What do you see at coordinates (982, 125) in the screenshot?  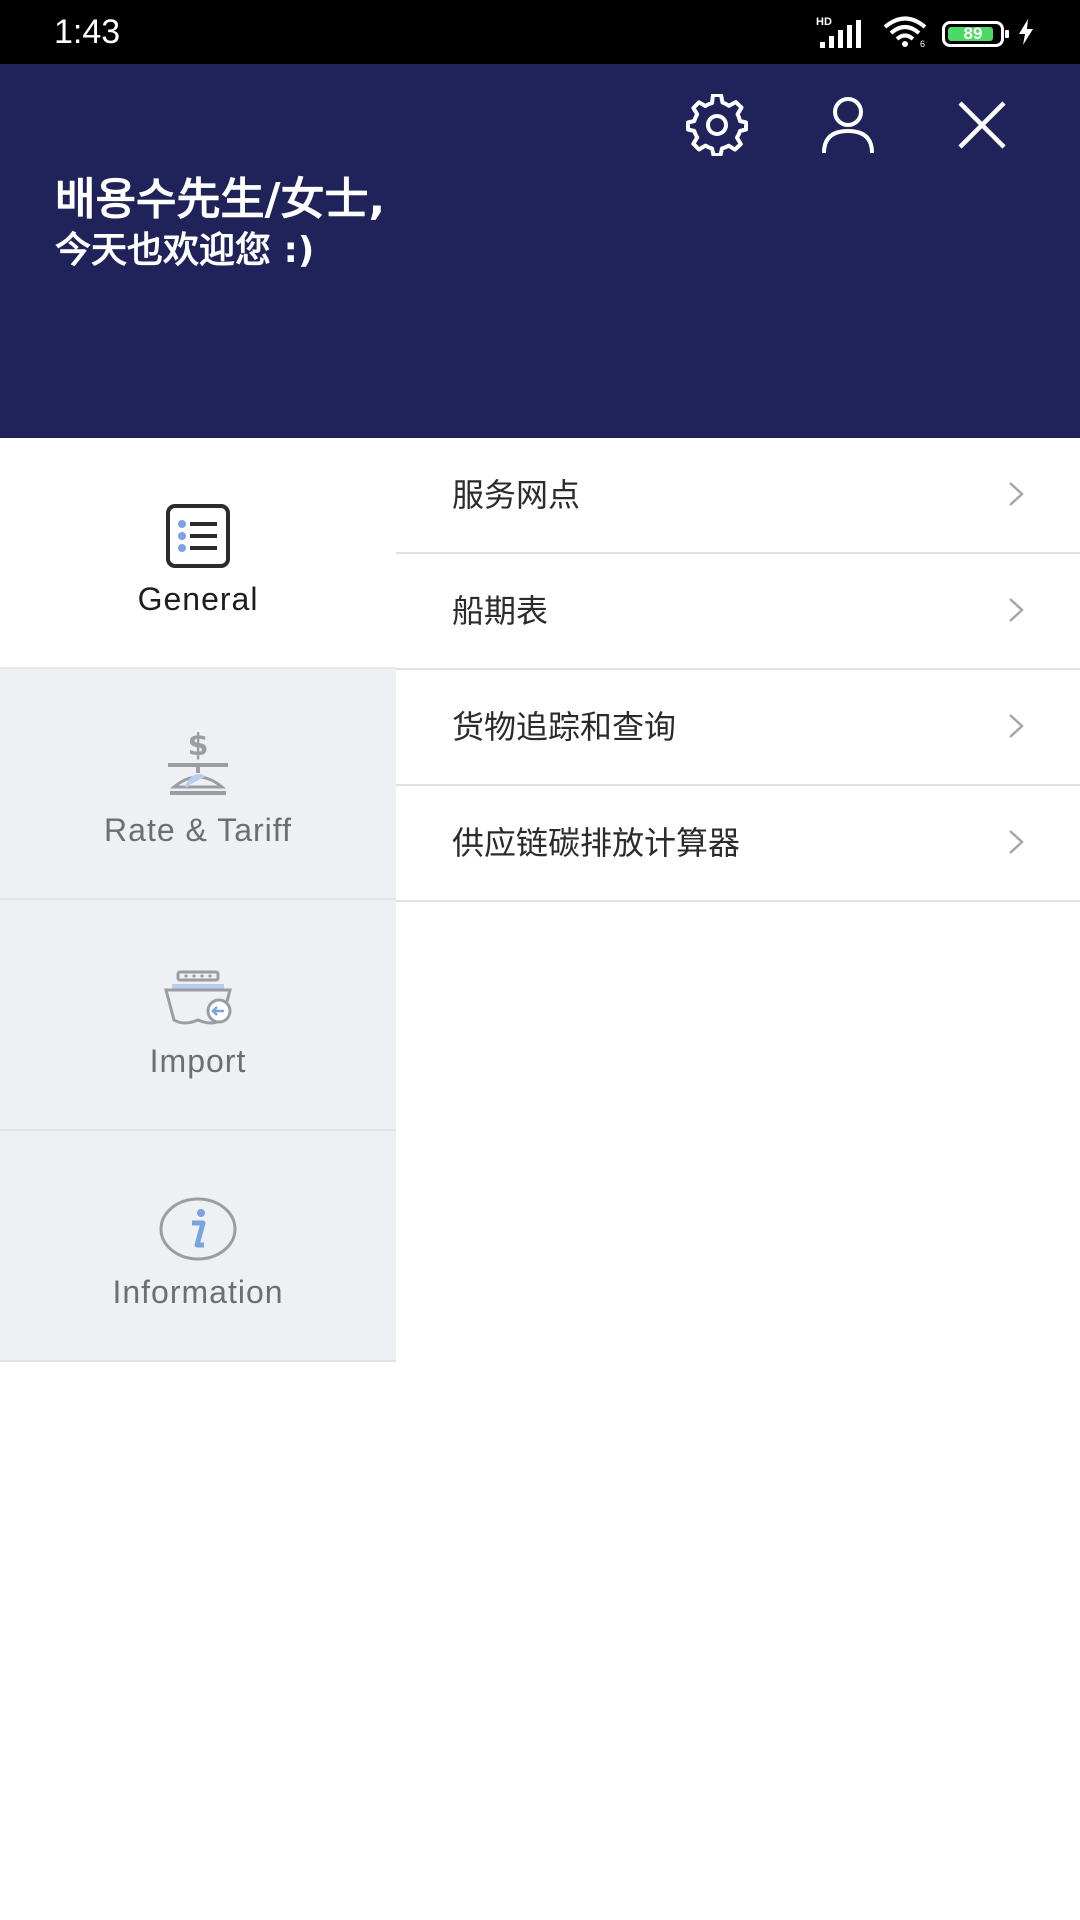 I see `close-icon` at bounding box center [982, 125].